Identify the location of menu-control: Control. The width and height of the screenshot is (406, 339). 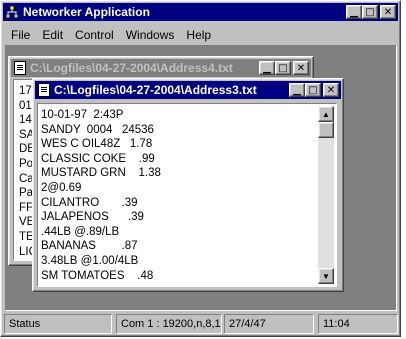
(94, 35).